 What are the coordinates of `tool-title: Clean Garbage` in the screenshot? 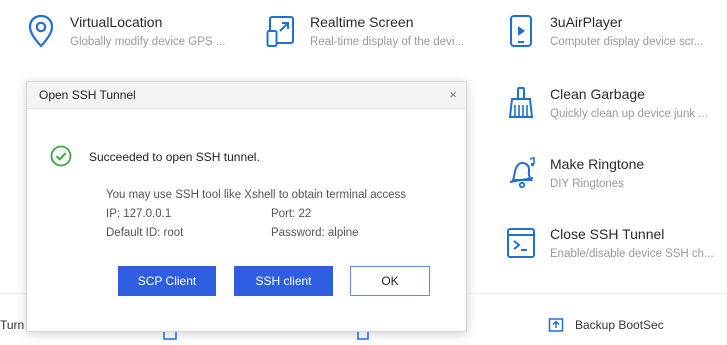 It's located at (597, 94).